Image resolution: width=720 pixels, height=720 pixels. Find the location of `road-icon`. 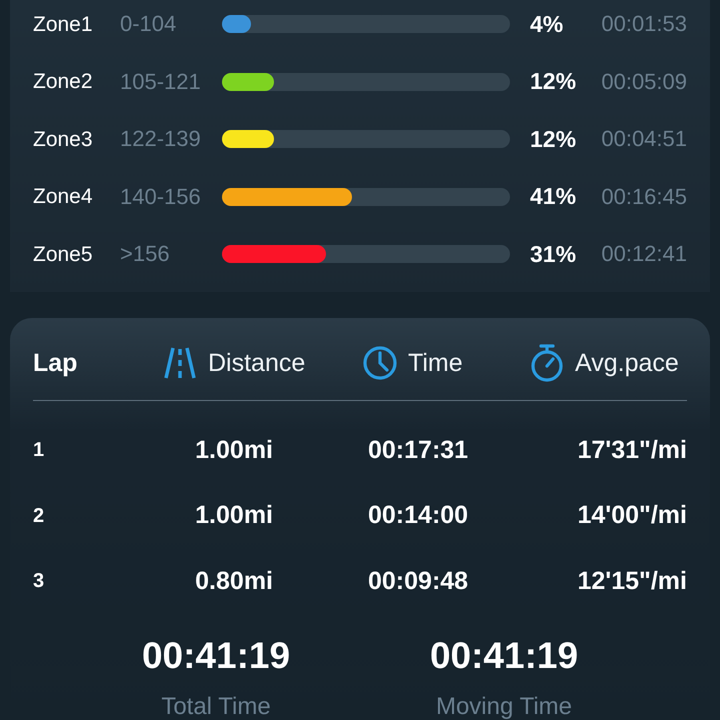

road-icon is located at coordinates (180, 363).